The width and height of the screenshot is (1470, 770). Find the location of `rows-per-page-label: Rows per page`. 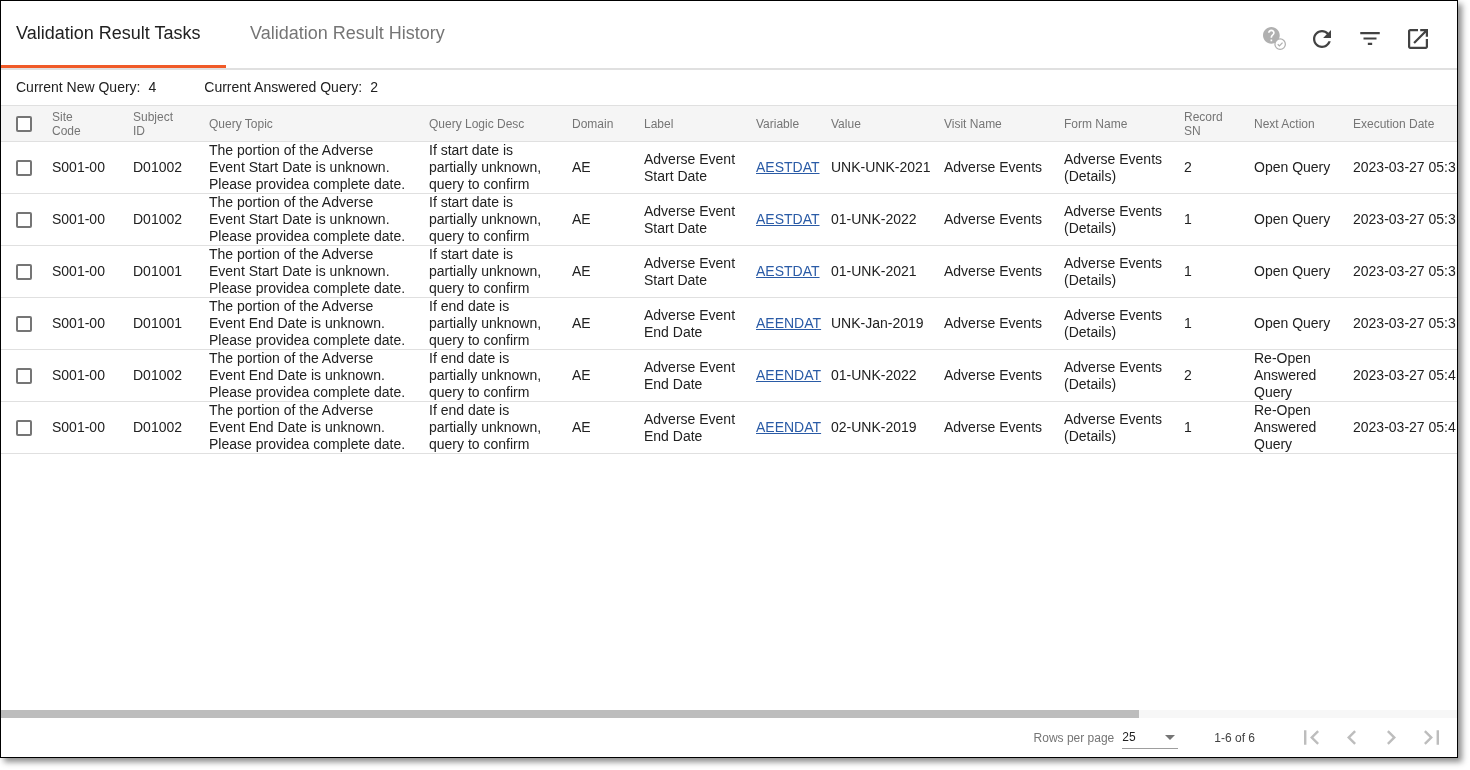

rows-per-page-label: Rows per page is located at coordinates (1074, 738).